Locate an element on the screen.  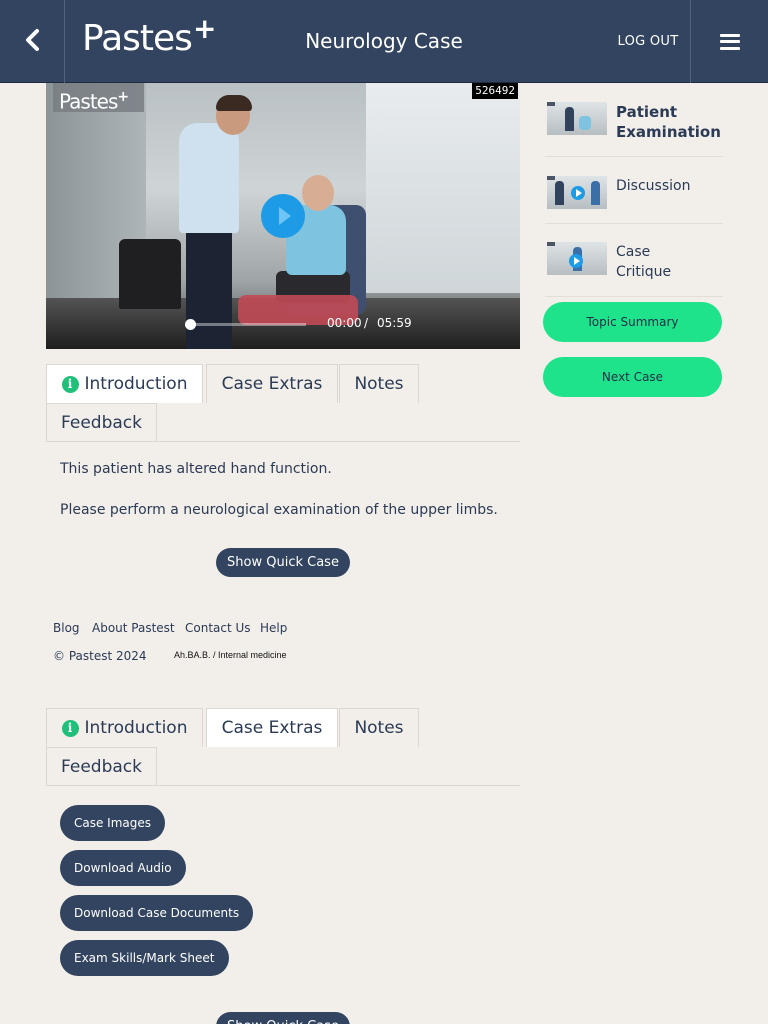
progress-handle is located at coordinates (190, 324).